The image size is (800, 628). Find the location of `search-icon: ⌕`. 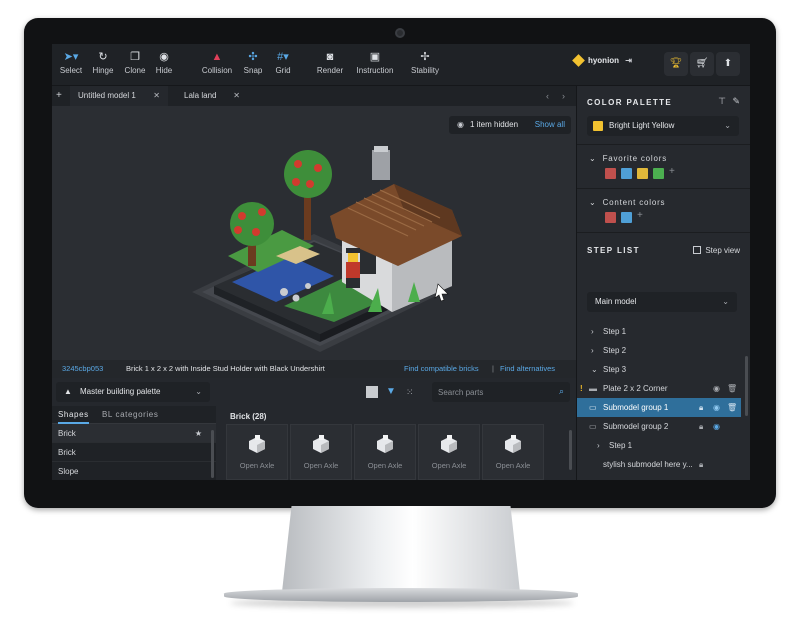

search-icon: ⌕ is located at coordinates (561, 391).